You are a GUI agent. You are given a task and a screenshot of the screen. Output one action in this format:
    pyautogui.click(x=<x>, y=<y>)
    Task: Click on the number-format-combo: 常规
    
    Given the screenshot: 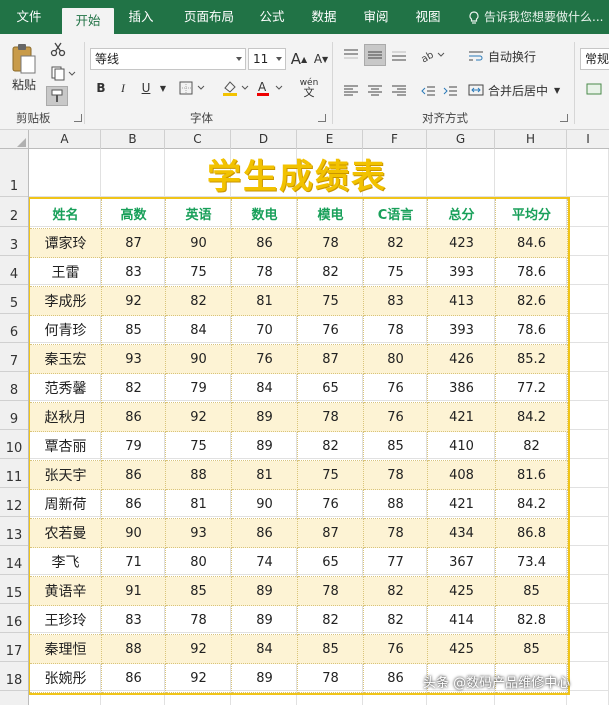 What is the action you would take?
    pyautogui.click(x=594, y=59)
    